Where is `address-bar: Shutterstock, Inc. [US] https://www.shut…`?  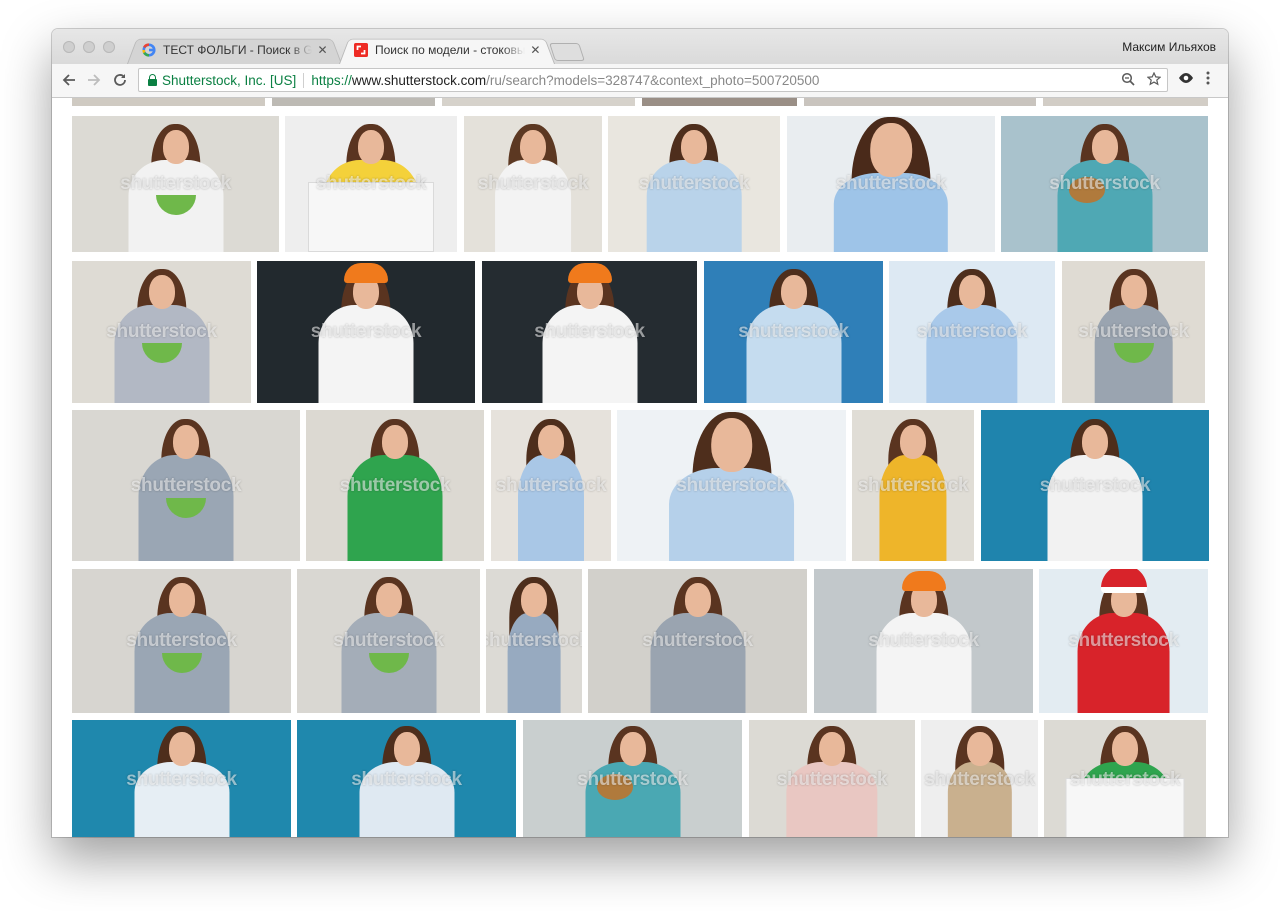 address-bar: Shutterstock, Inc. [US] https://www.shut… is located at coordinates (653, 80).